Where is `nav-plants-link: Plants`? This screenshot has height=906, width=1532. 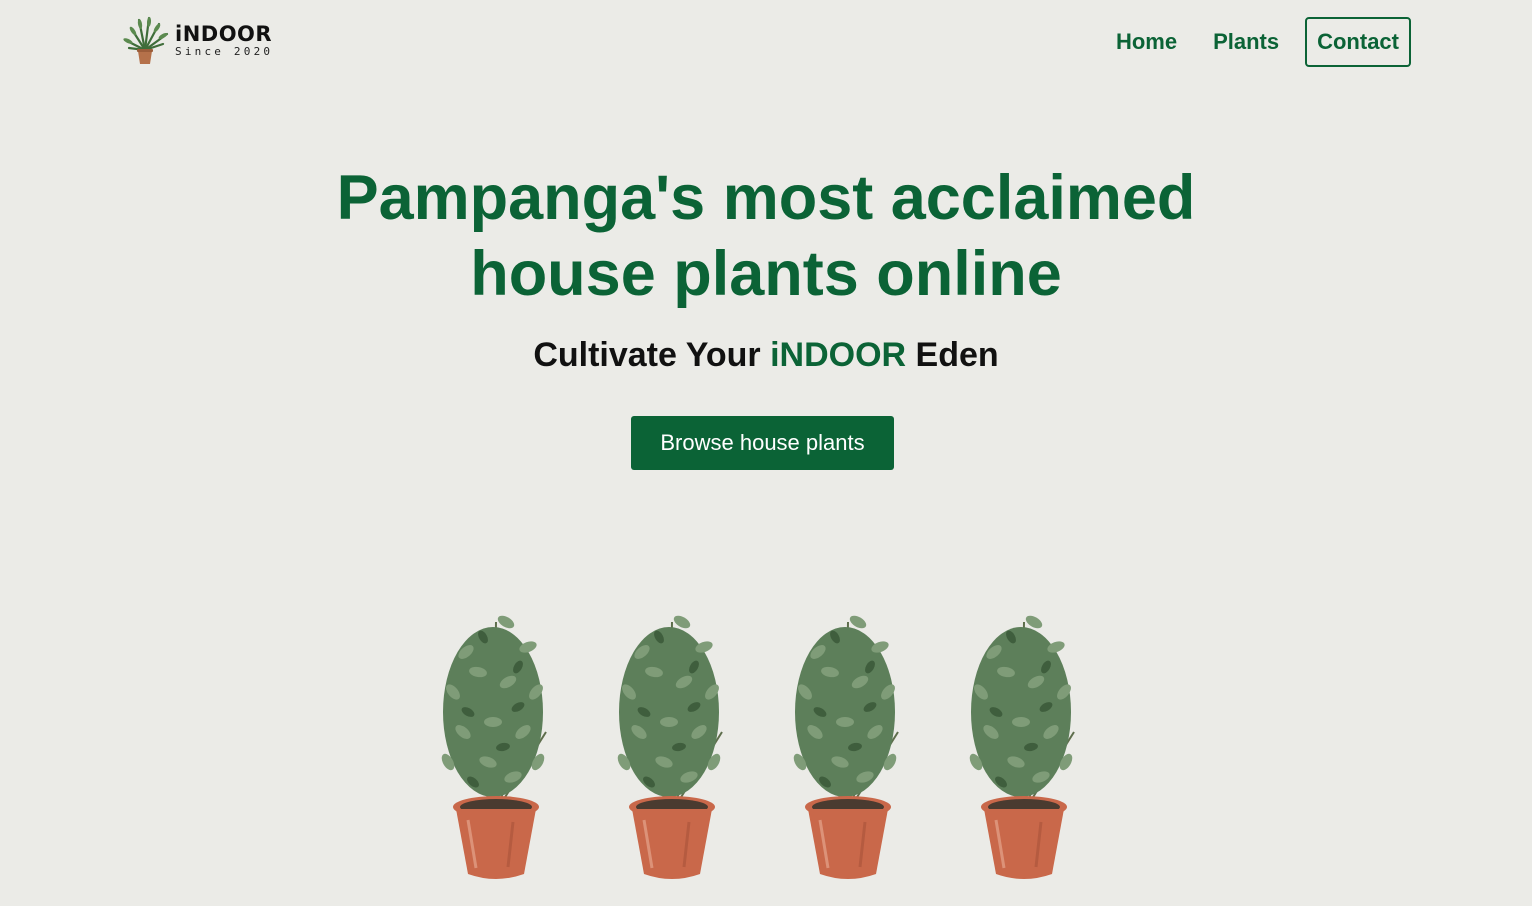 nav-plants-link: Plants is located at coordinates (1246, 42).